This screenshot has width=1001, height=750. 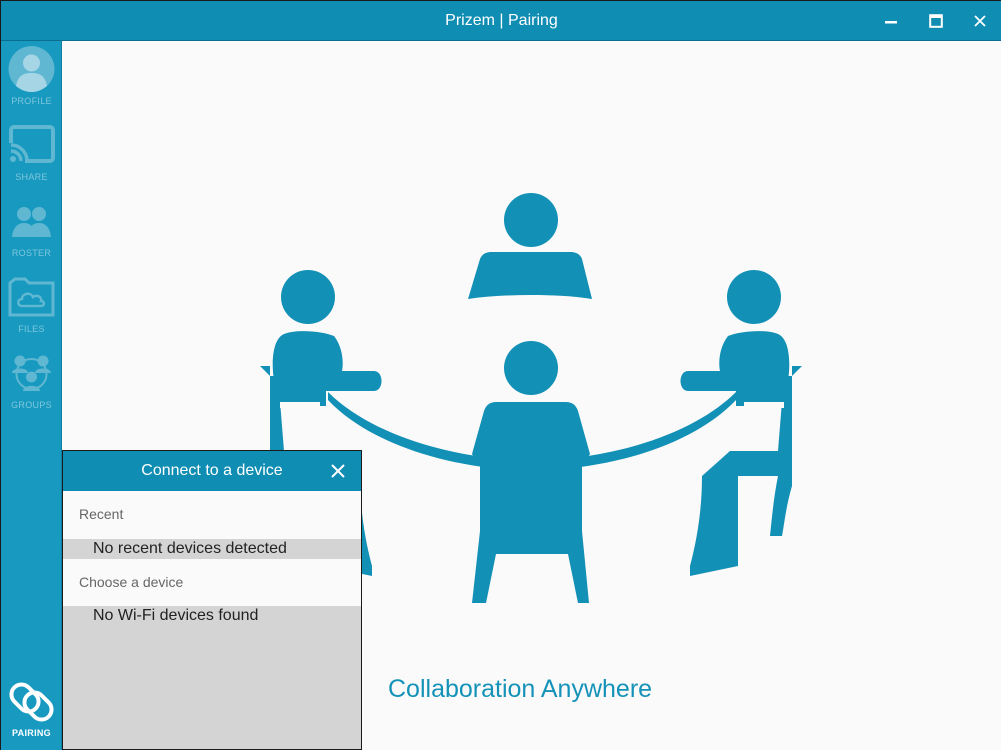 I want to click on close-button, so click(x=979, y=21).